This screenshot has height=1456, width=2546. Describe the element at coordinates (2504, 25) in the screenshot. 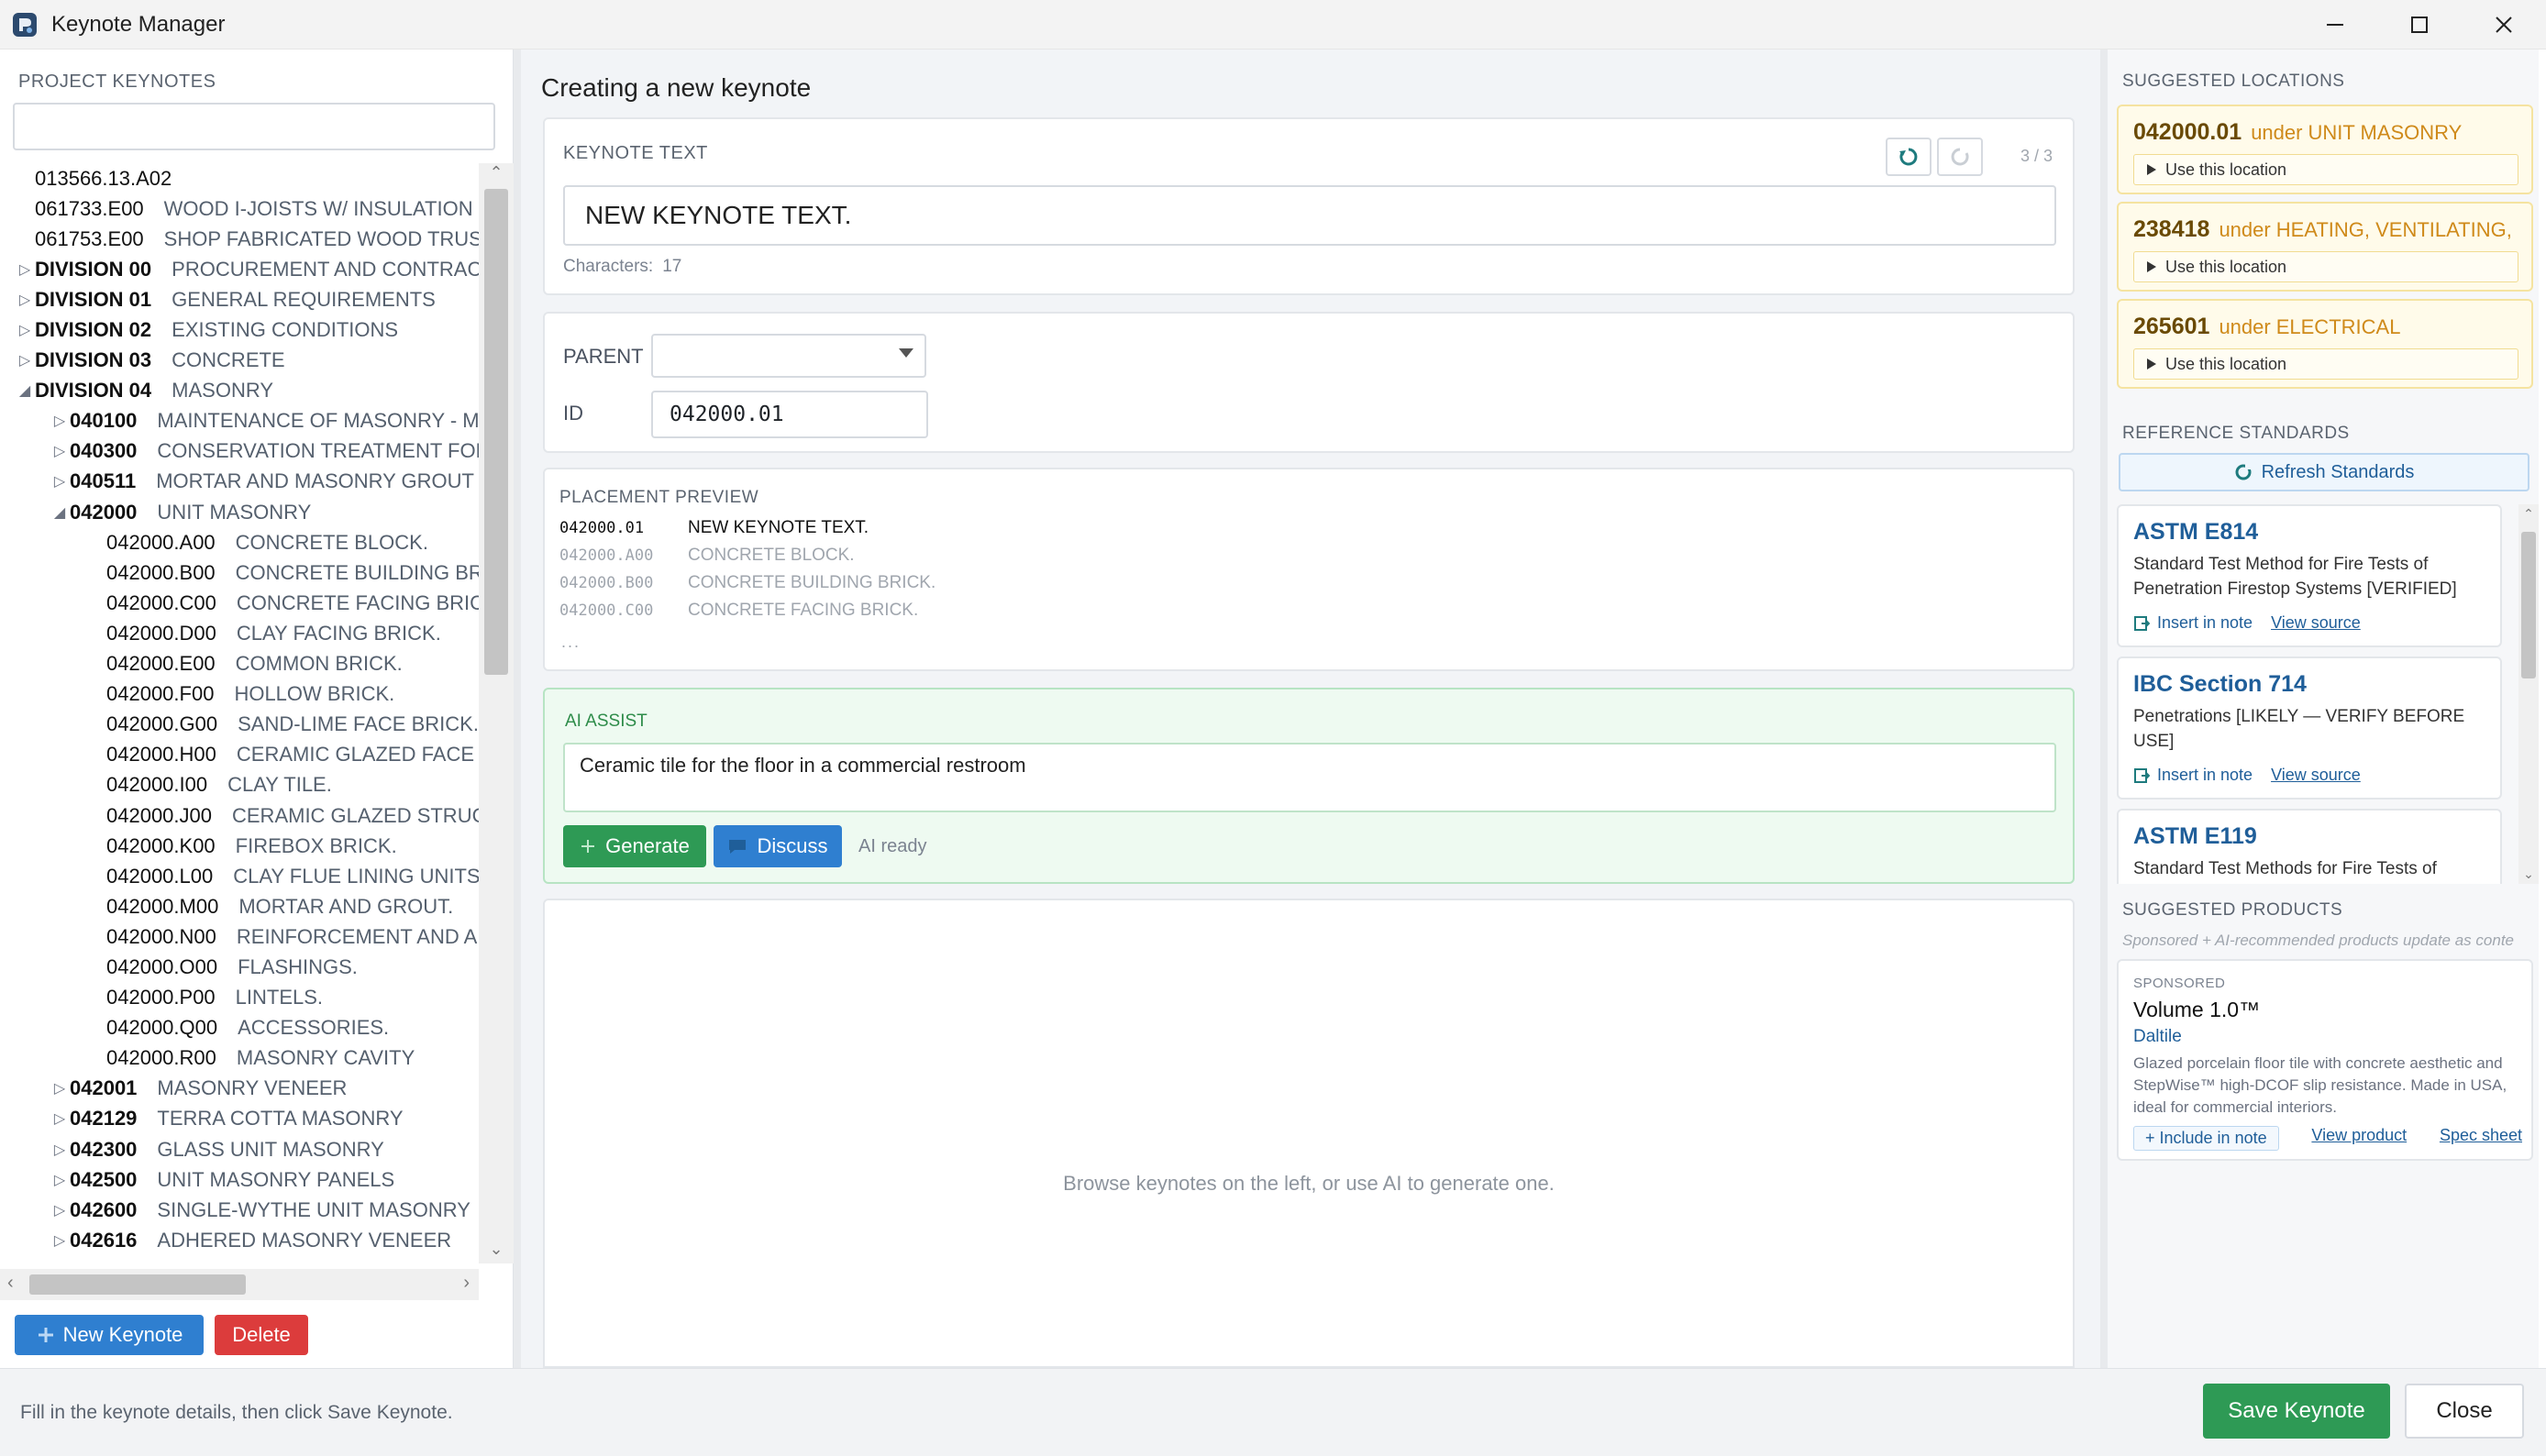

I see `close-window-button` at that location.